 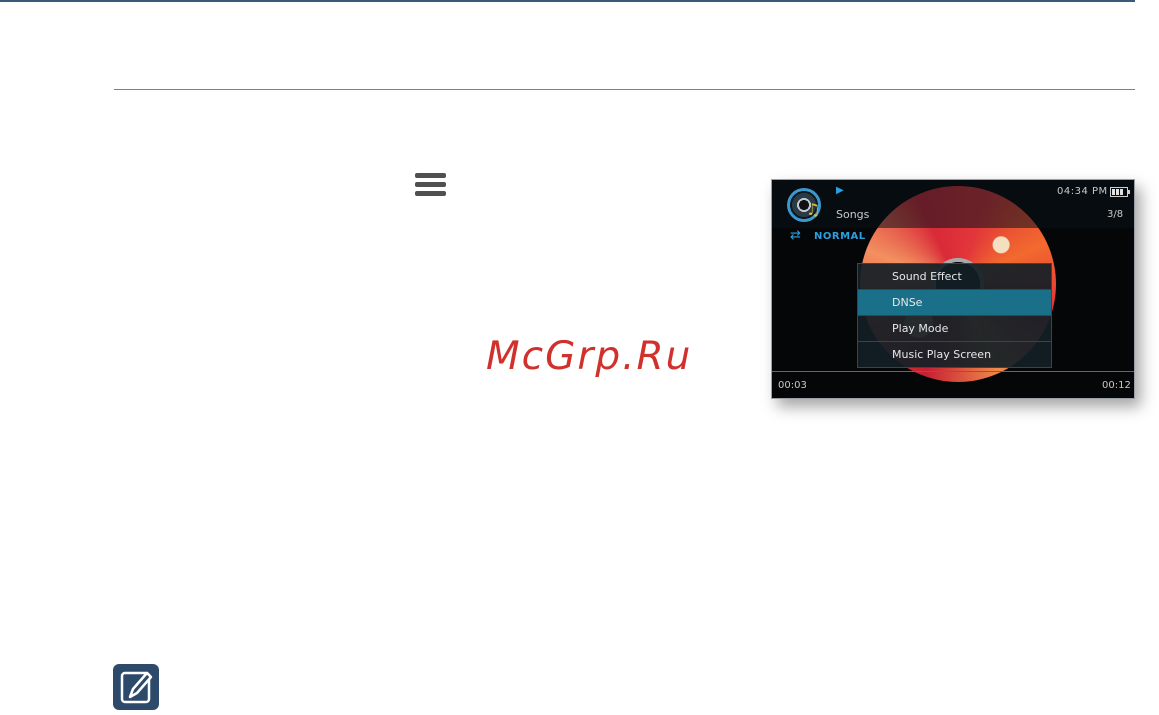 What do you see at coordinates (1116, 385) in the screenshot?
I see `time-total: 00:12` at bounding box center [1116, 385].